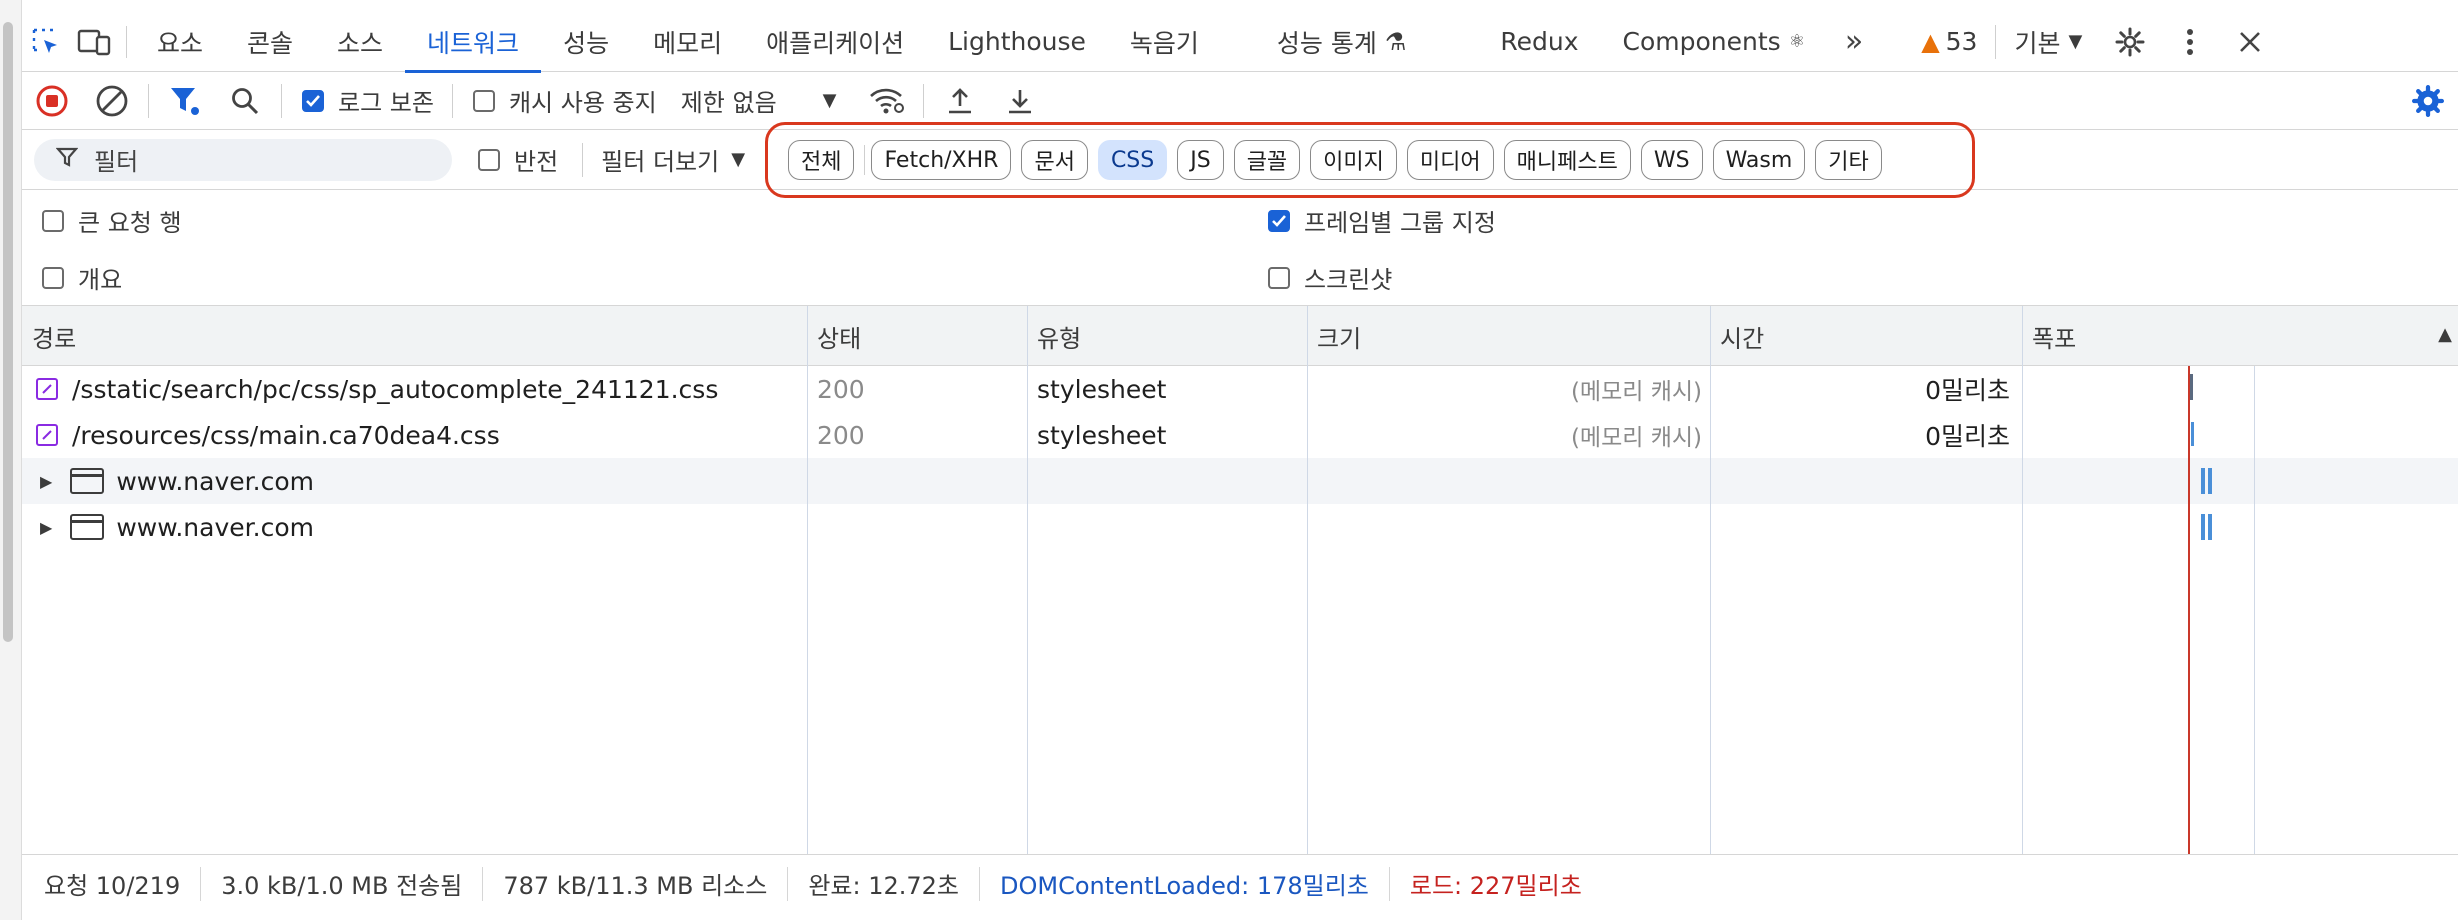 The width and height of the screenshot is (2458, 920). I want to click on finish-time: 완료: 12.72초, so click(884, 883).